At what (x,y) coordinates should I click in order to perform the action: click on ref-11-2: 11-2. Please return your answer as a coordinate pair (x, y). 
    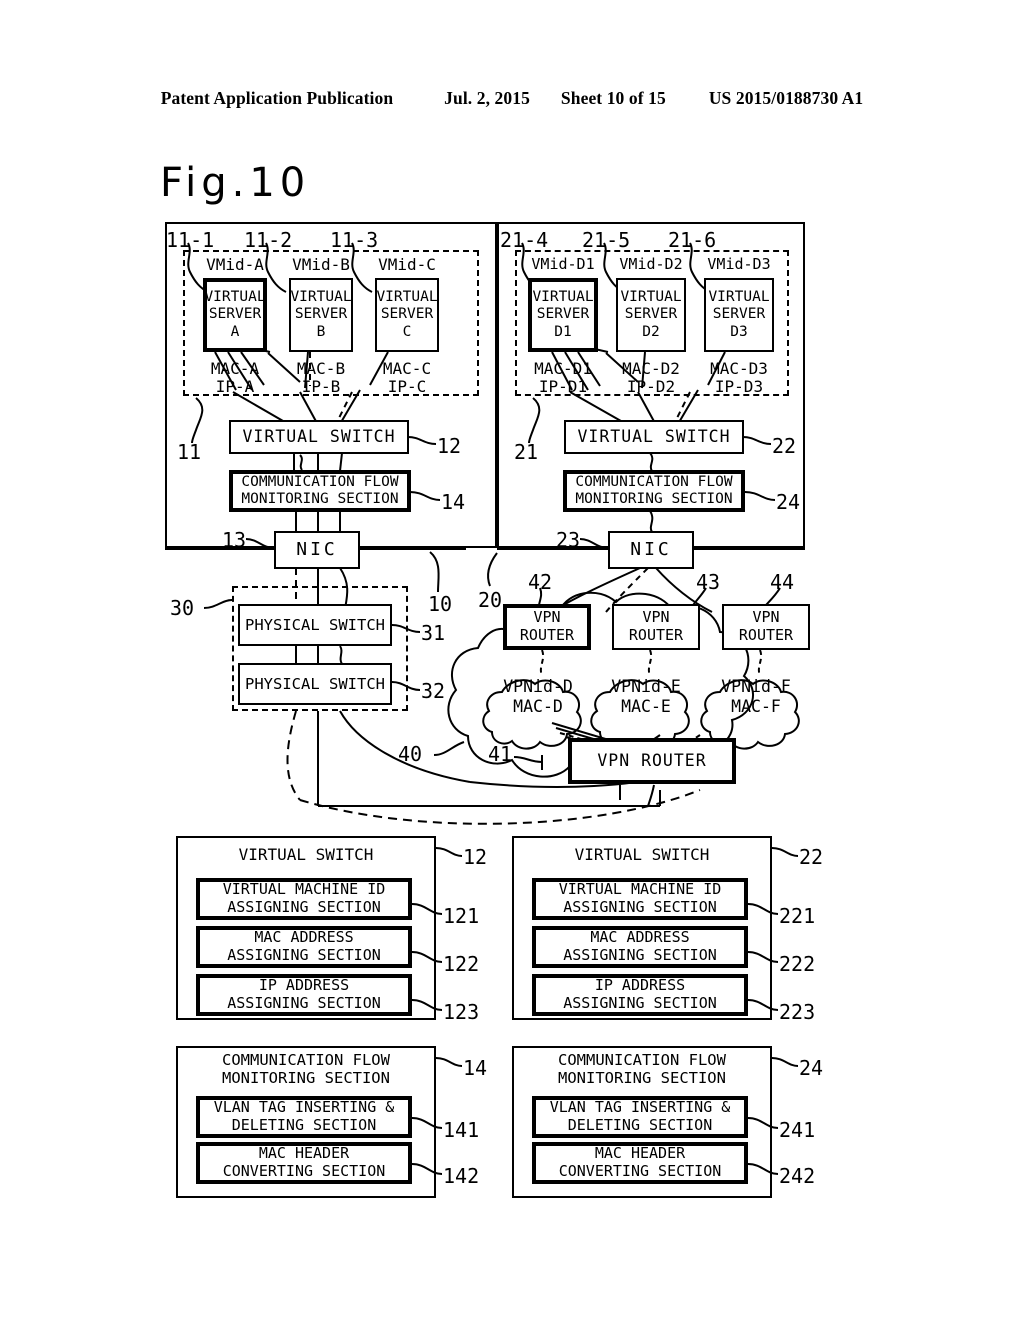
    Looking at the image, I should click on (268, 240).